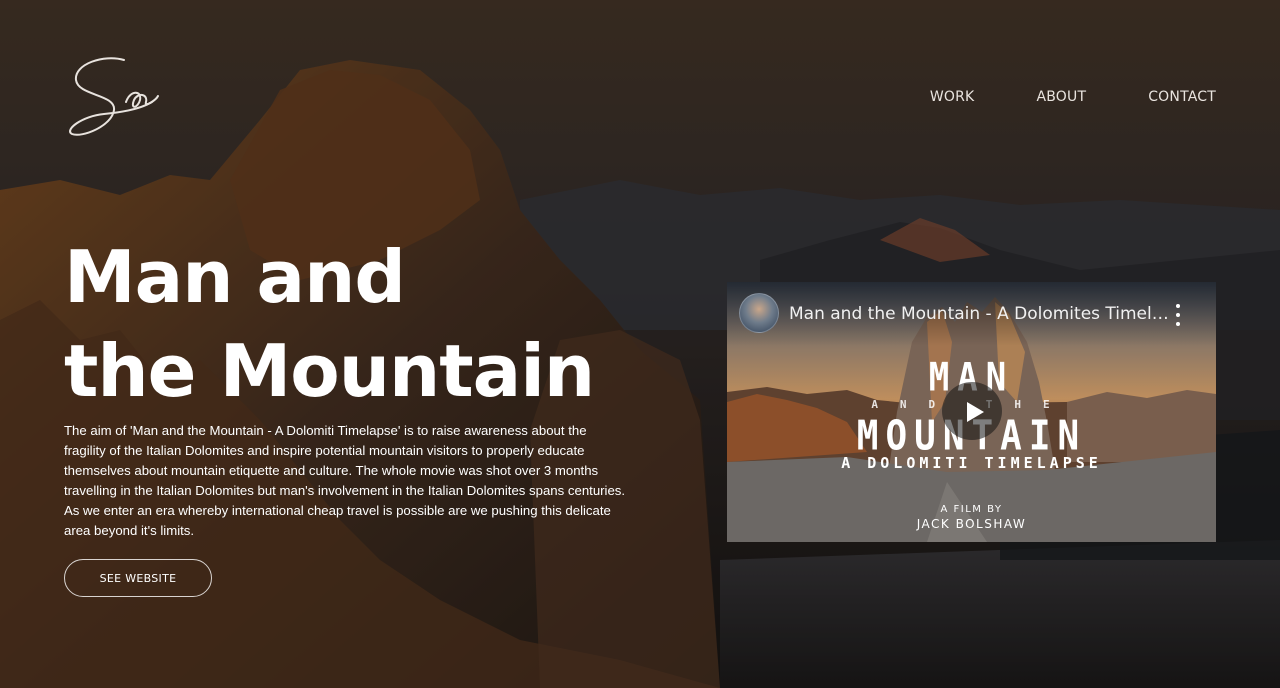  Describe the element at coordinates (235, 277) in the screenshot. I see `page-title-line-1: Man and` at that location.